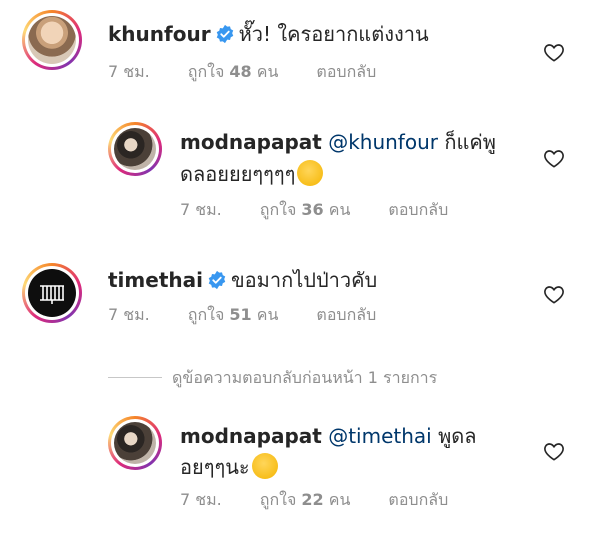 This screenshot has width=600, height=544. I want to click on timethai-logo-icon, so click(52, 294).